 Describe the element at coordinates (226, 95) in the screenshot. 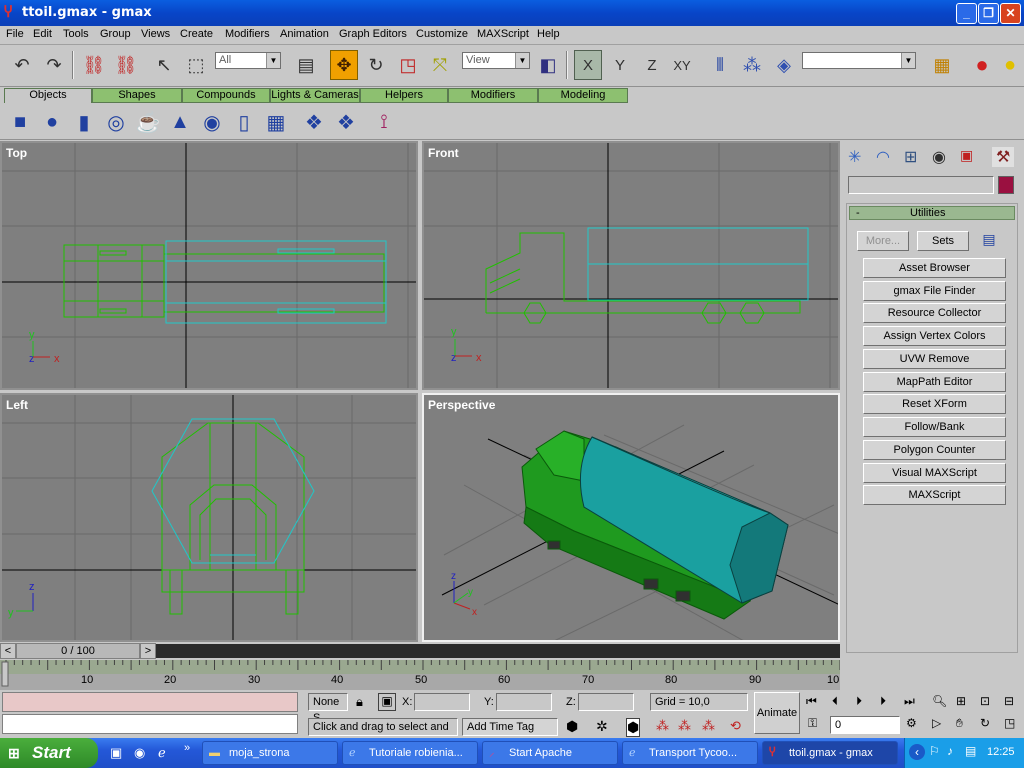

I see `tab-compounds: Compounds` at that location.